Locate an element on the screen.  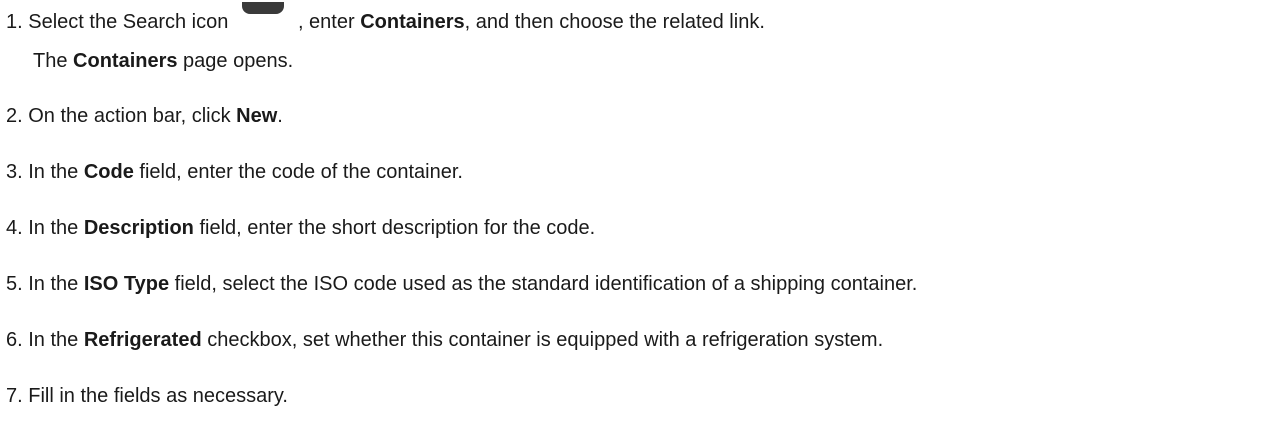
step-1-result: The Containers page opens. is located at coordinates (163, 61).